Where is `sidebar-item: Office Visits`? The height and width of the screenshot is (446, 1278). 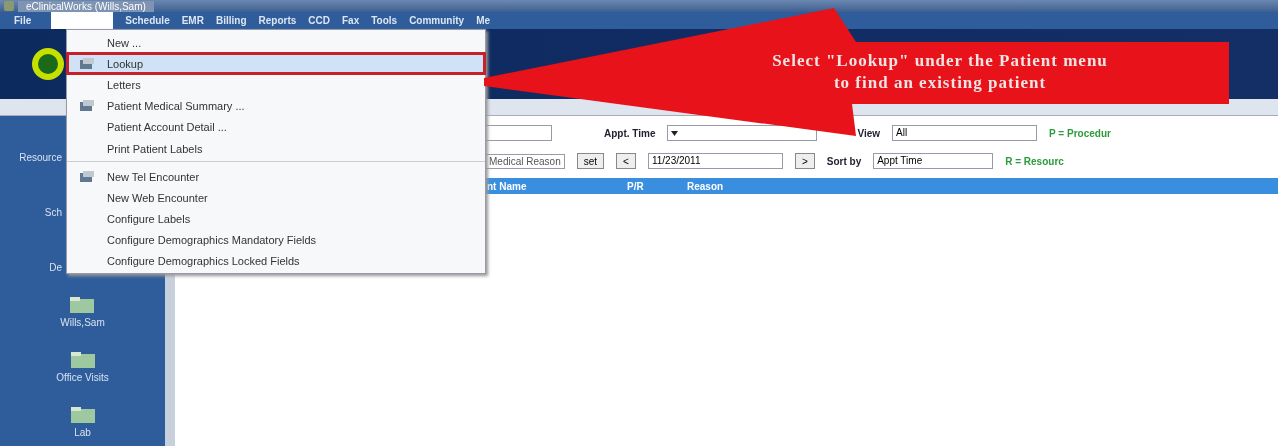
sidebar-item: Office Visits is located at coordinates (82, 367).